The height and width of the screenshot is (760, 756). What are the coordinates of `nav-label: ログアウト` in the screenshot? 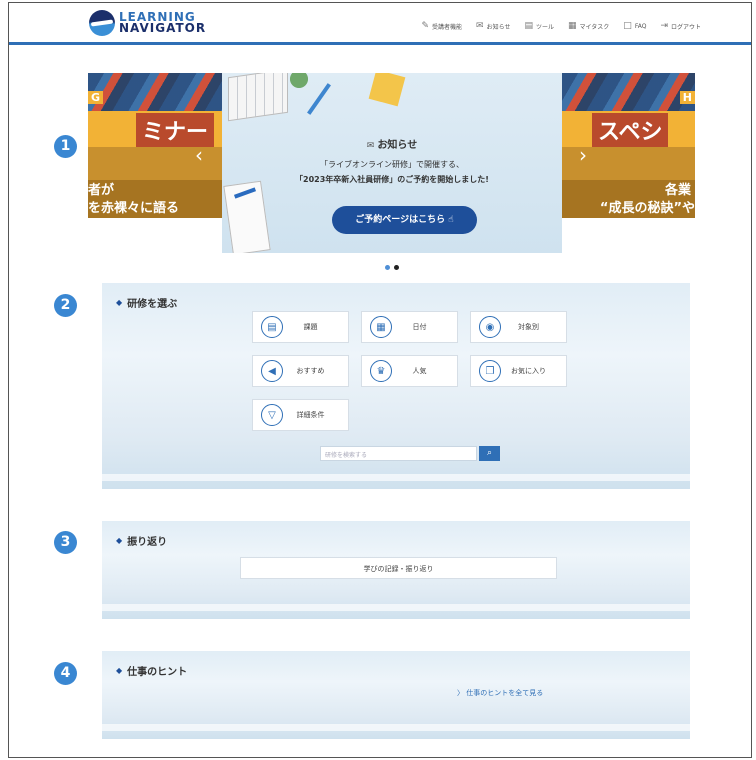 It's located at (685, 27).